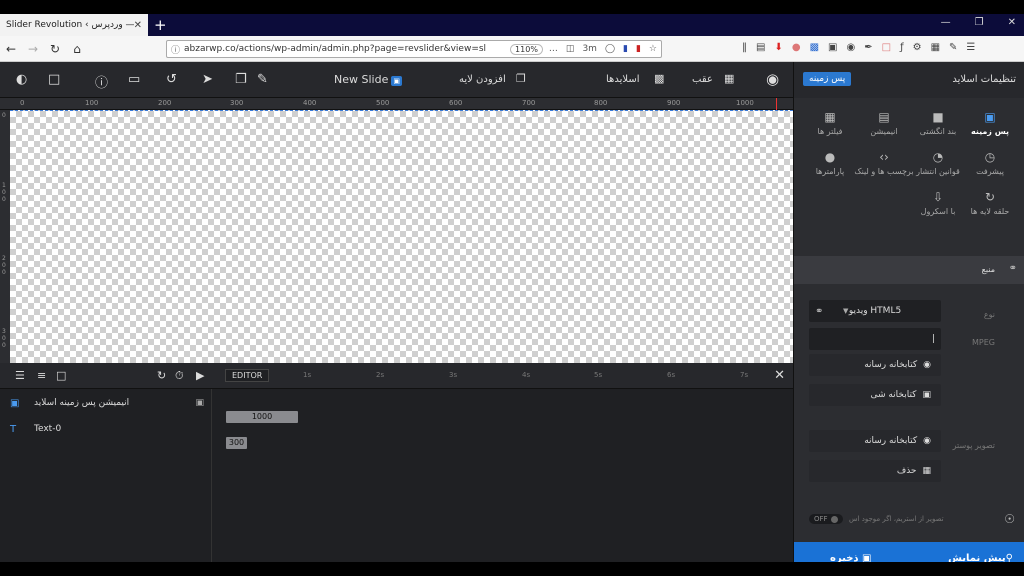 This screenshot has height=576, width=1024. Describe the element at coordinates (875, 339) in the screenshot. I see `mpeg-input: |` at that location.